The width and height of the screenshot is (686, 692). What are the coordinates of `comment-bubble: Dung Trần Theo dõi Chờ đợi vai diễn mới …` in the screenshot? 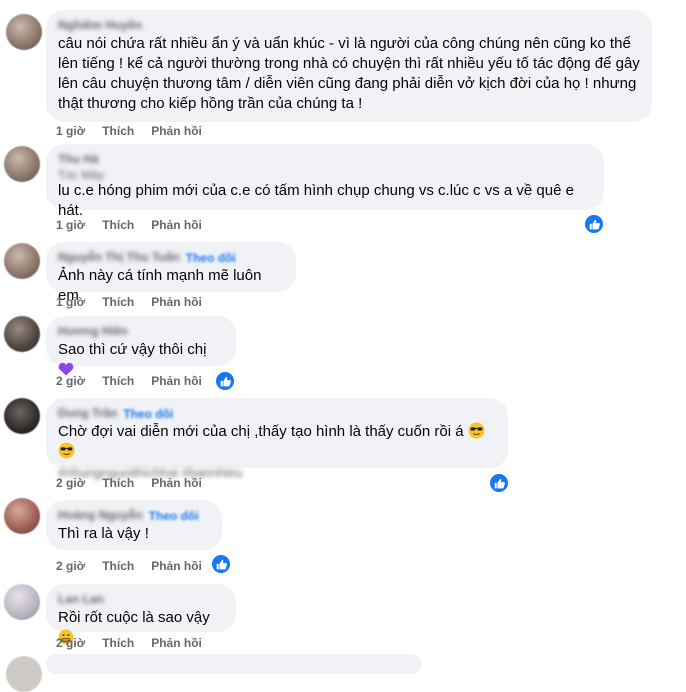 It's located at (277, 439).